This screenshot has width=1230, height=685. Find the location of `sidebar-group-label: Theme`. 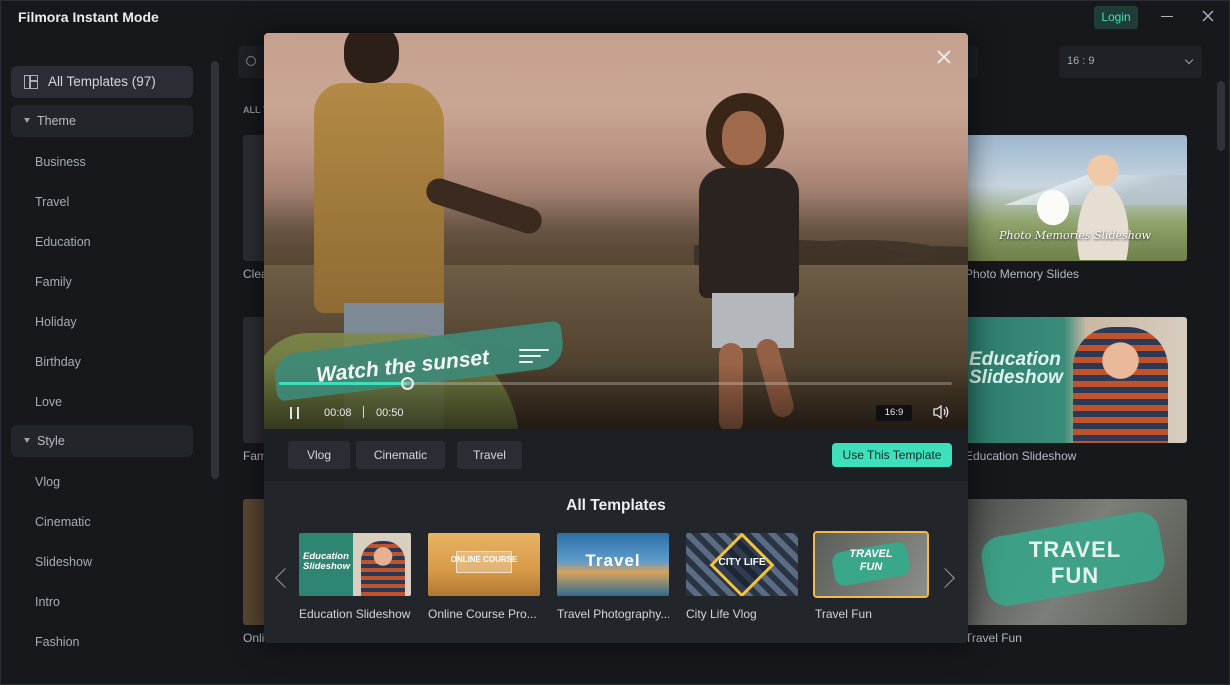

sidebar-group-label: Theme is located at coordinates (56, 121).